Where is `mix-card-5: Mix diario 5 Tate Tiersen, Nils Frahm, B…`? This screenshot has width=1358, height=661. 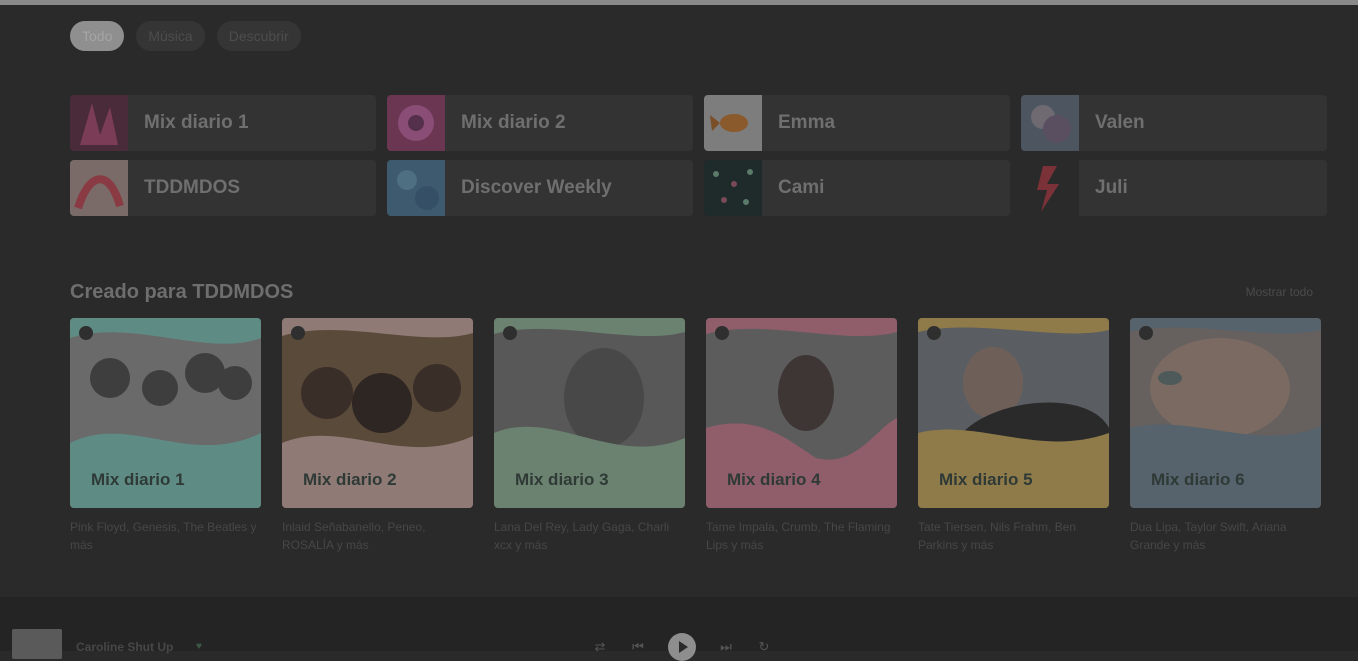
mix-card-5: Mix diario 5 Tate Tiersen, Nils Frahm, B… is located at coordinates (1013, 436).